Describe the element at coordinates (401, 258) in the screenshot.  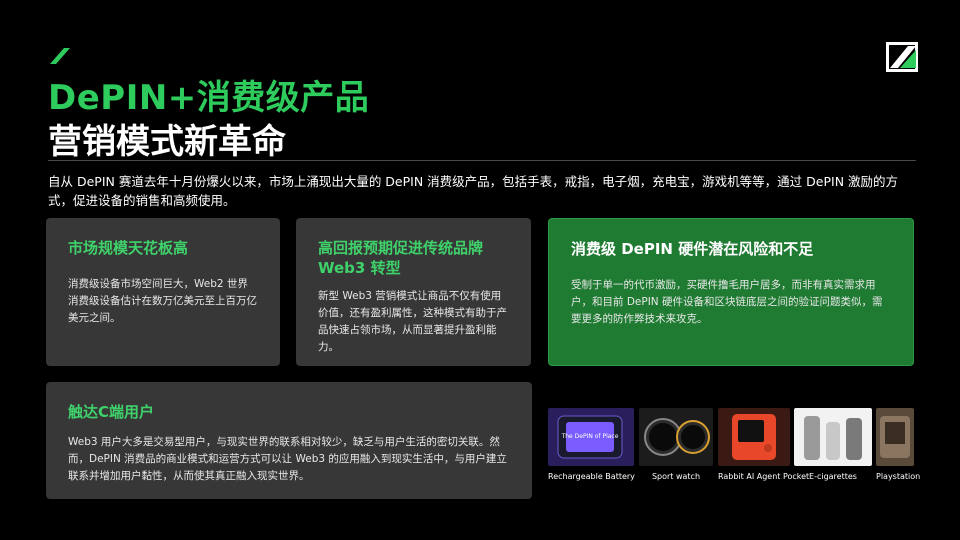
I see `card-title: 高回报预期促进传统品牌 Web3 转型` at that location.